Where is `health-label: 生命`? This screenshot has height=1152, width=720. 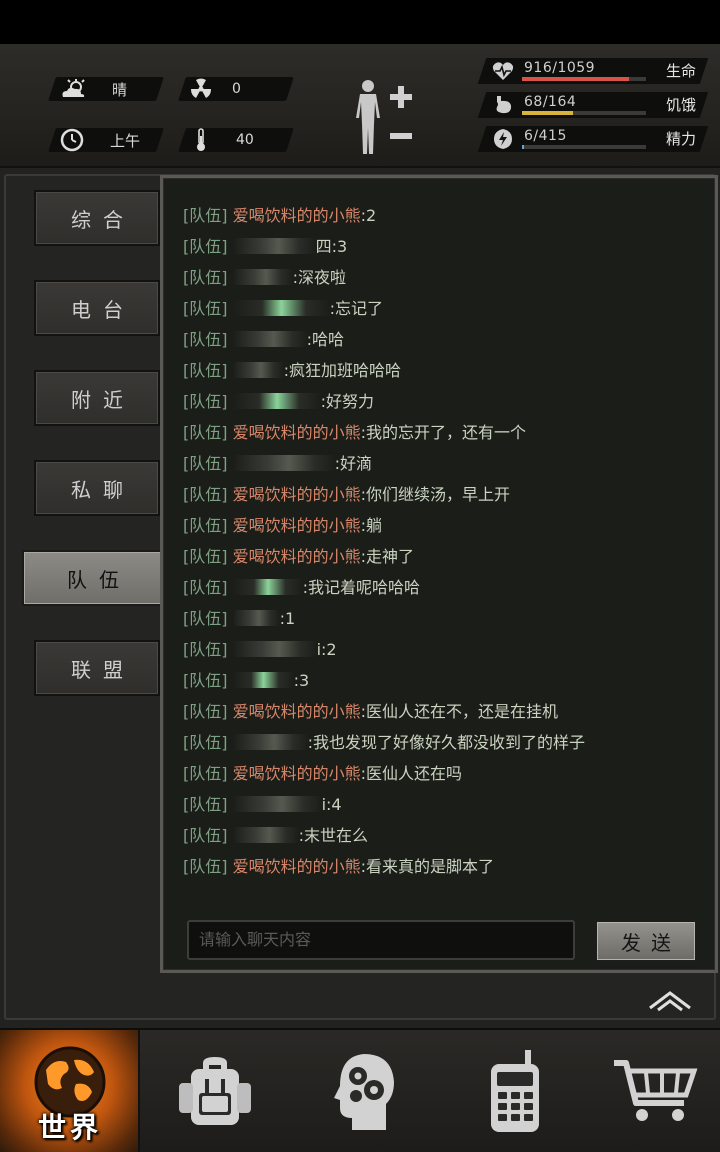
health-label: 生命 is located at coordinates (680, 71).